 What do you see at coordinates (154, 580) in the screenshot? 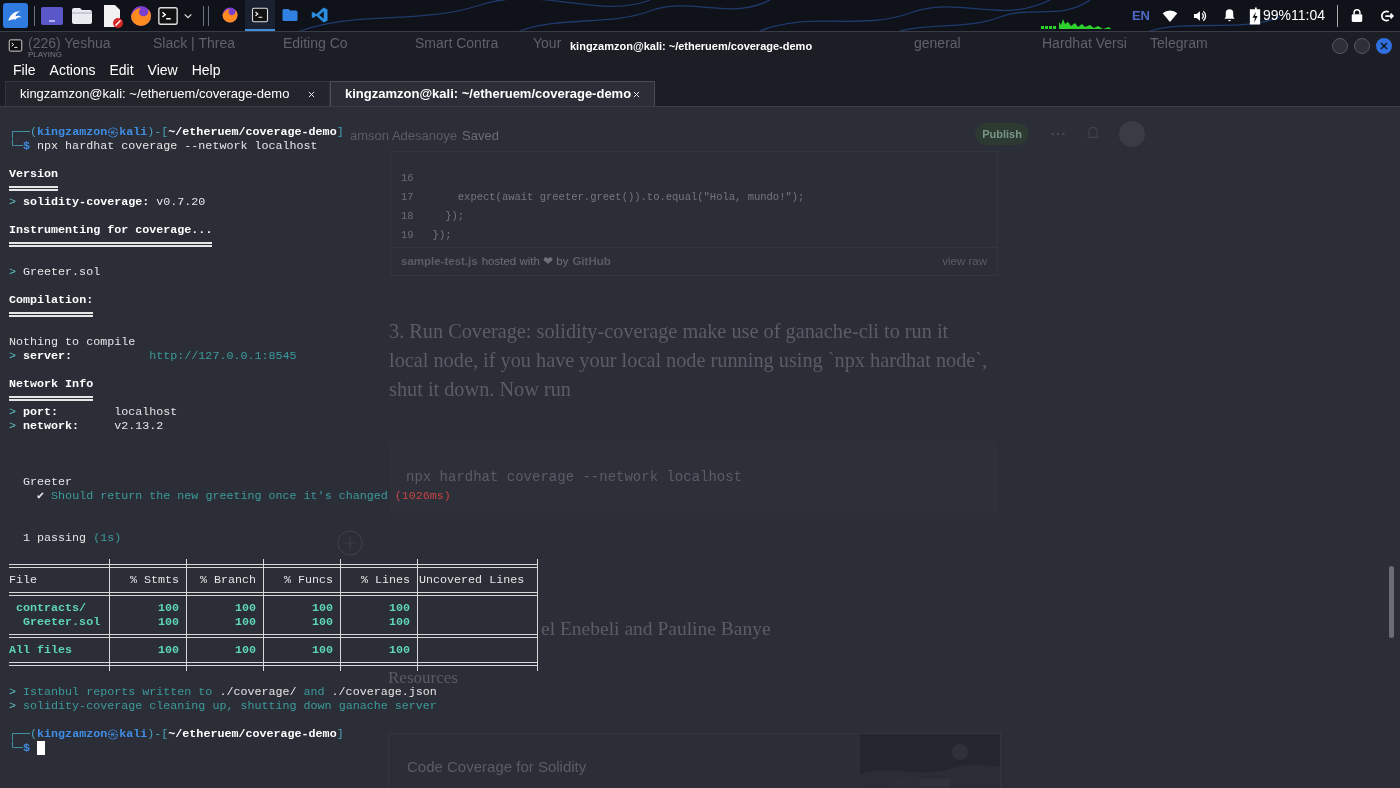
I see `column-header: % Stmts` at bounding box center [154, 580].